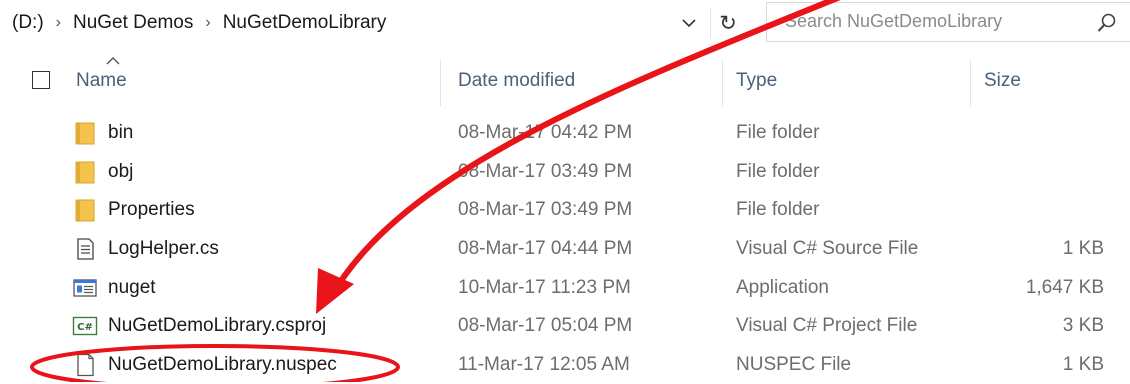  I want to click on file-name: NuGetDemoLibrary.nuspec, so click(222, 365).